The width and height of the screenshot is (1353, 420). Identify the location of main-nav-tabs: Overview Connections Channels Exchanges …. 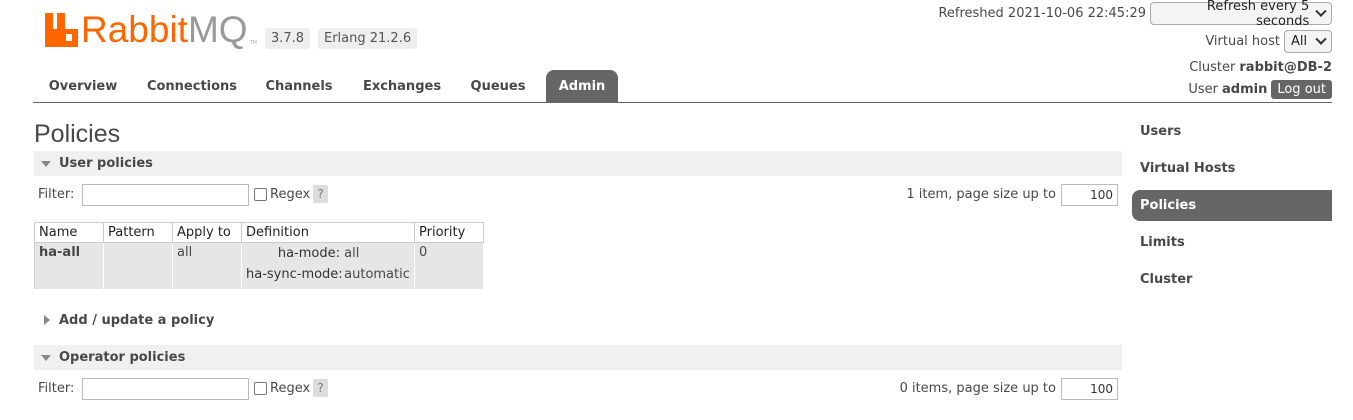
(682, 86).